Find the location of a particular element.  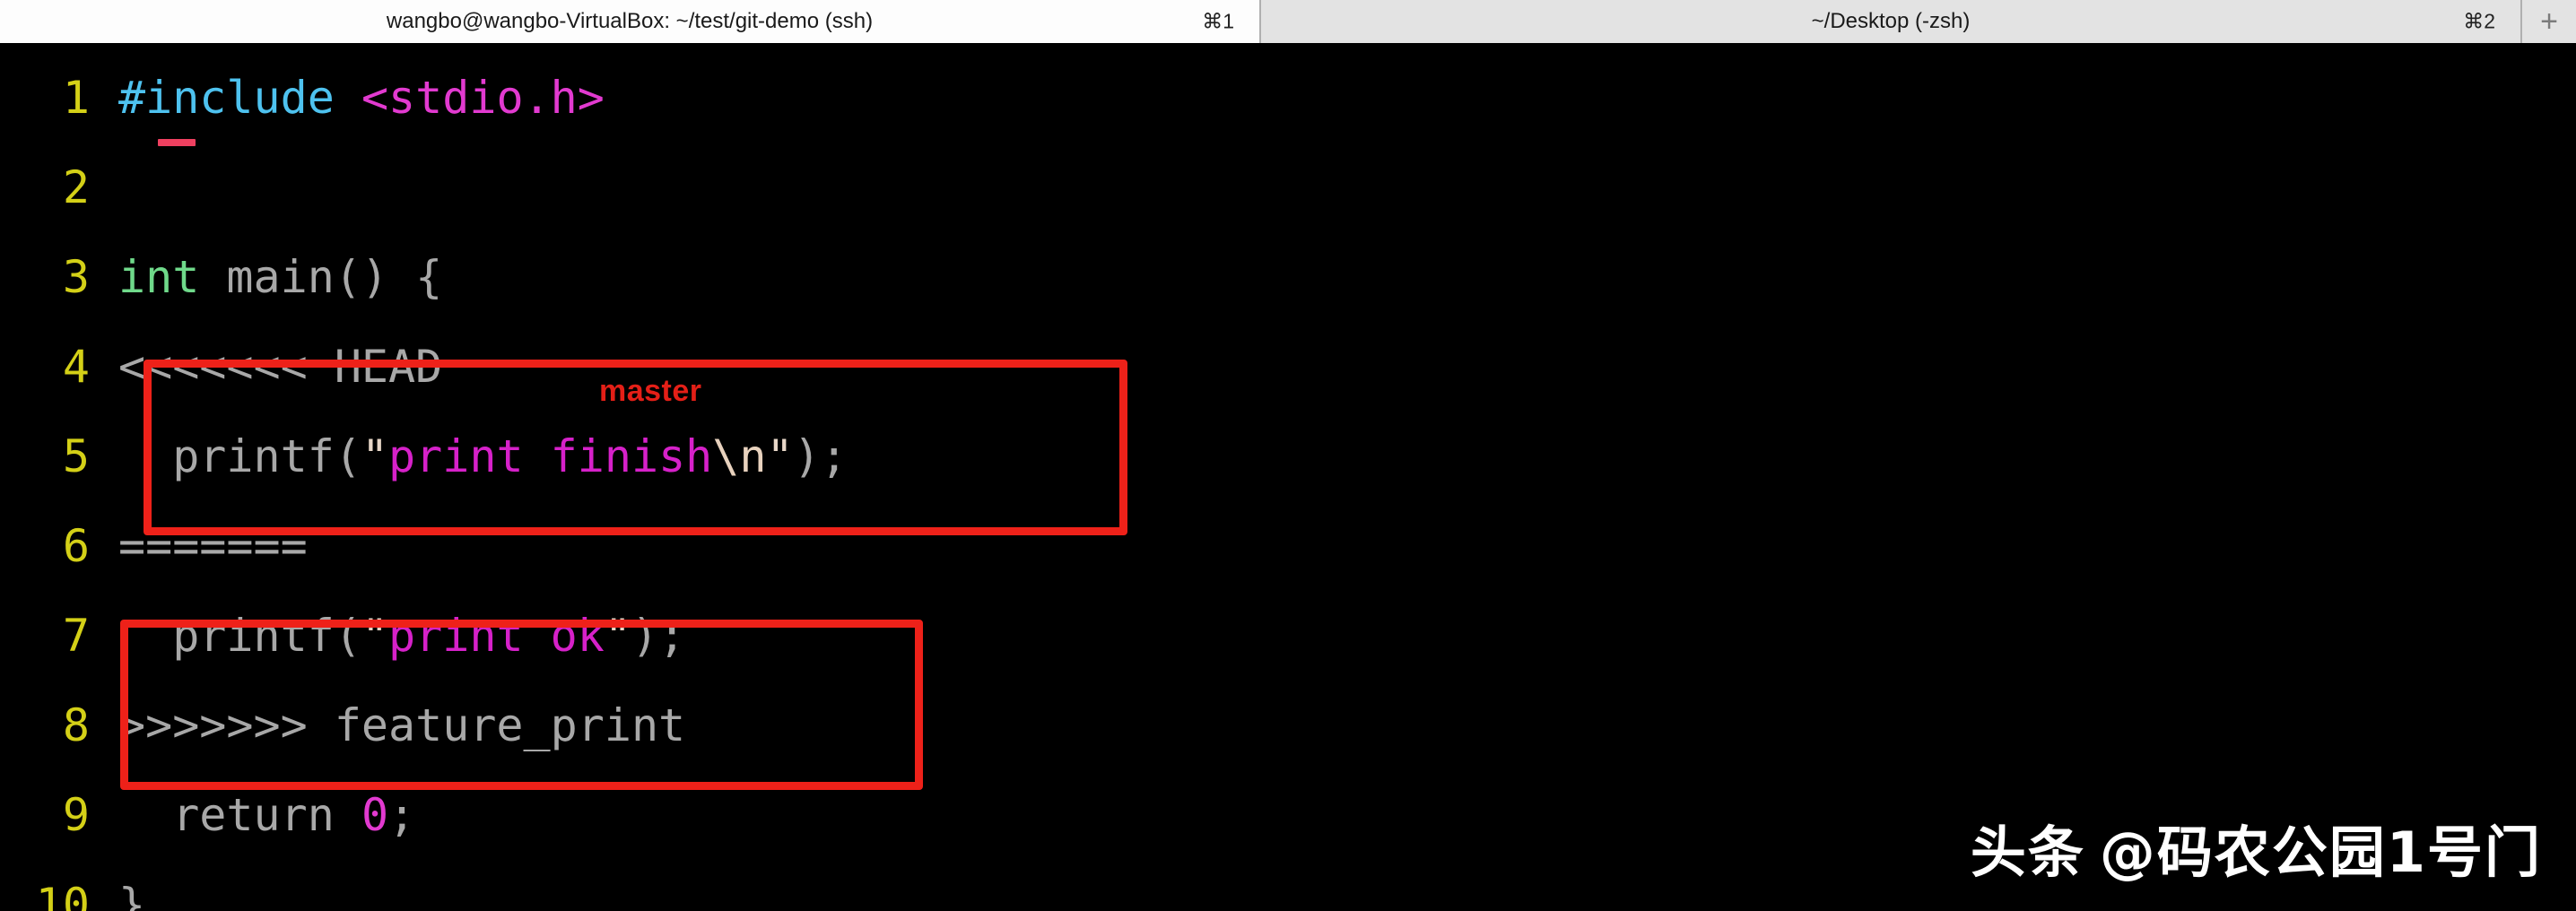

token-statement-end: ; is located at coordinates (402, 815).